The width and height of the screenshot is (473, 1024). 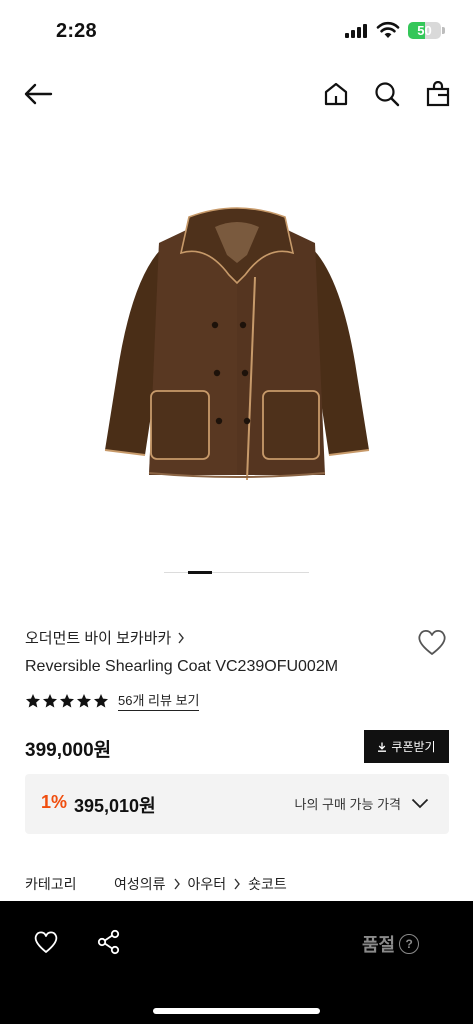 I want to click on member-price-box: 1% 395,010원 나의 구매 가능 가격, so click(x=237, y=804).